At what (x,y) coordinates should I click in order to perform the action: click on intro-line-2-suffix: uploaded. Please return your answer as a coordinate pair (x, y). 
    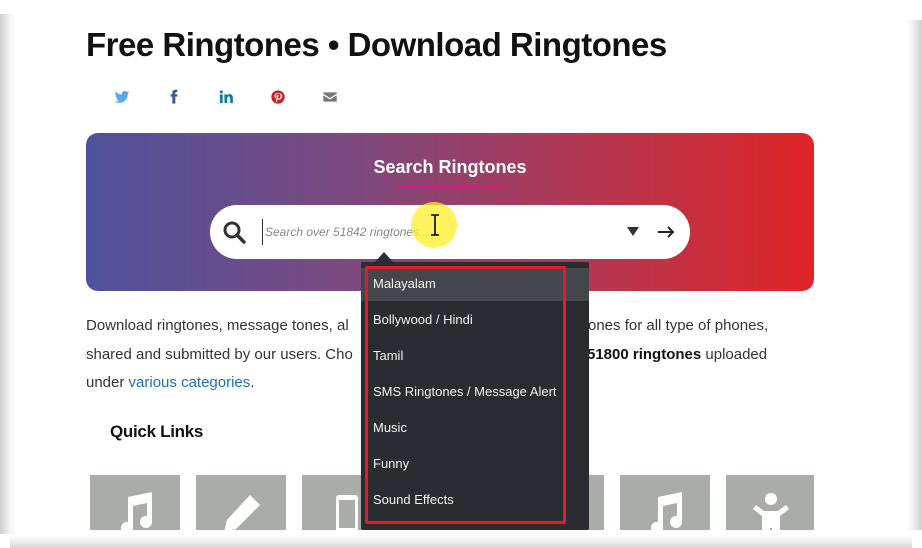
    Looking at the image, I should click on (734, 354).